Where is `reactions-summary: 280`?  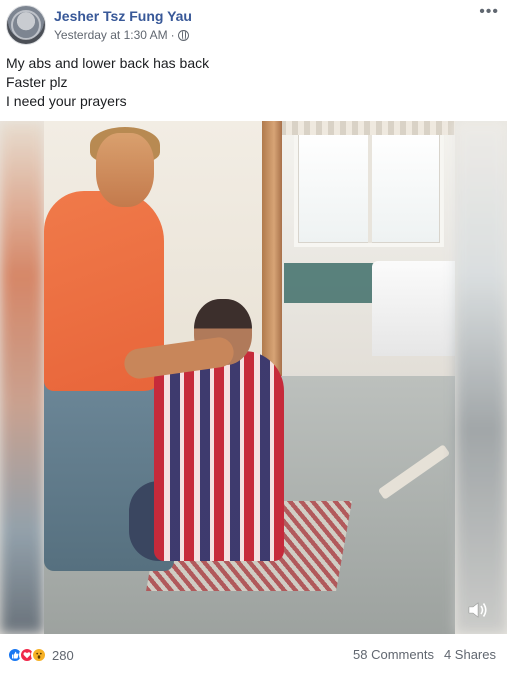 reactions-summary: 280 is located at coordinates (40, 655).